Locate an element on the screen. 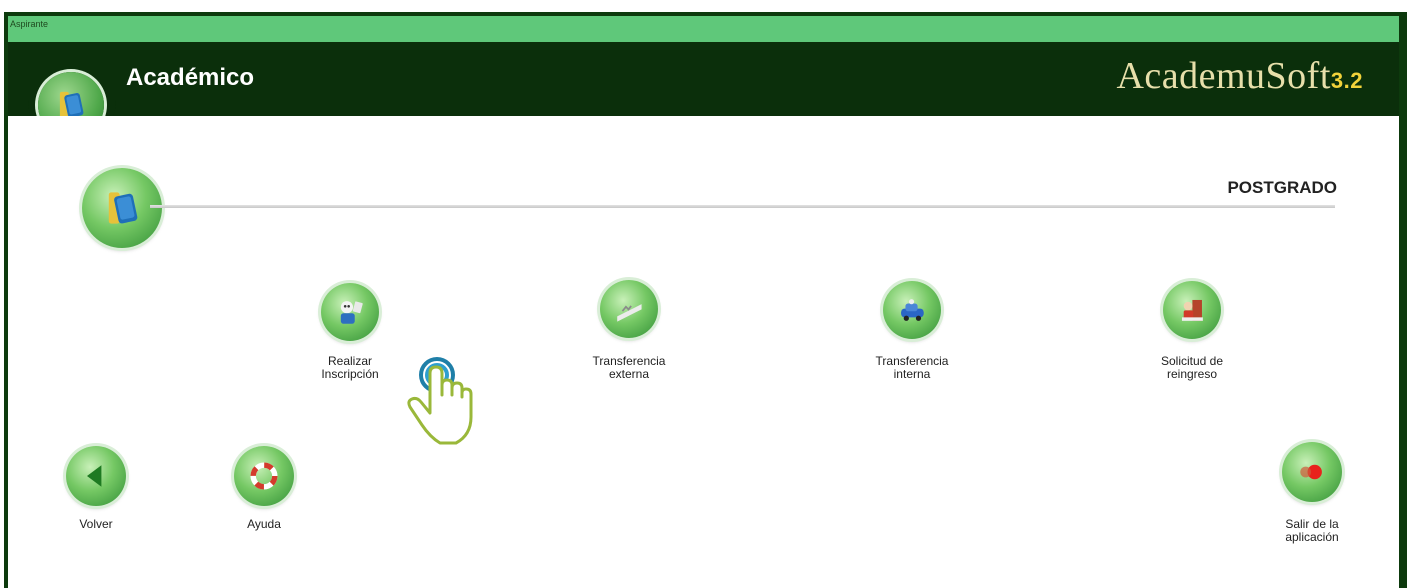  menu-item-register-line2: Inscripción is located at coordinates (350, 374).